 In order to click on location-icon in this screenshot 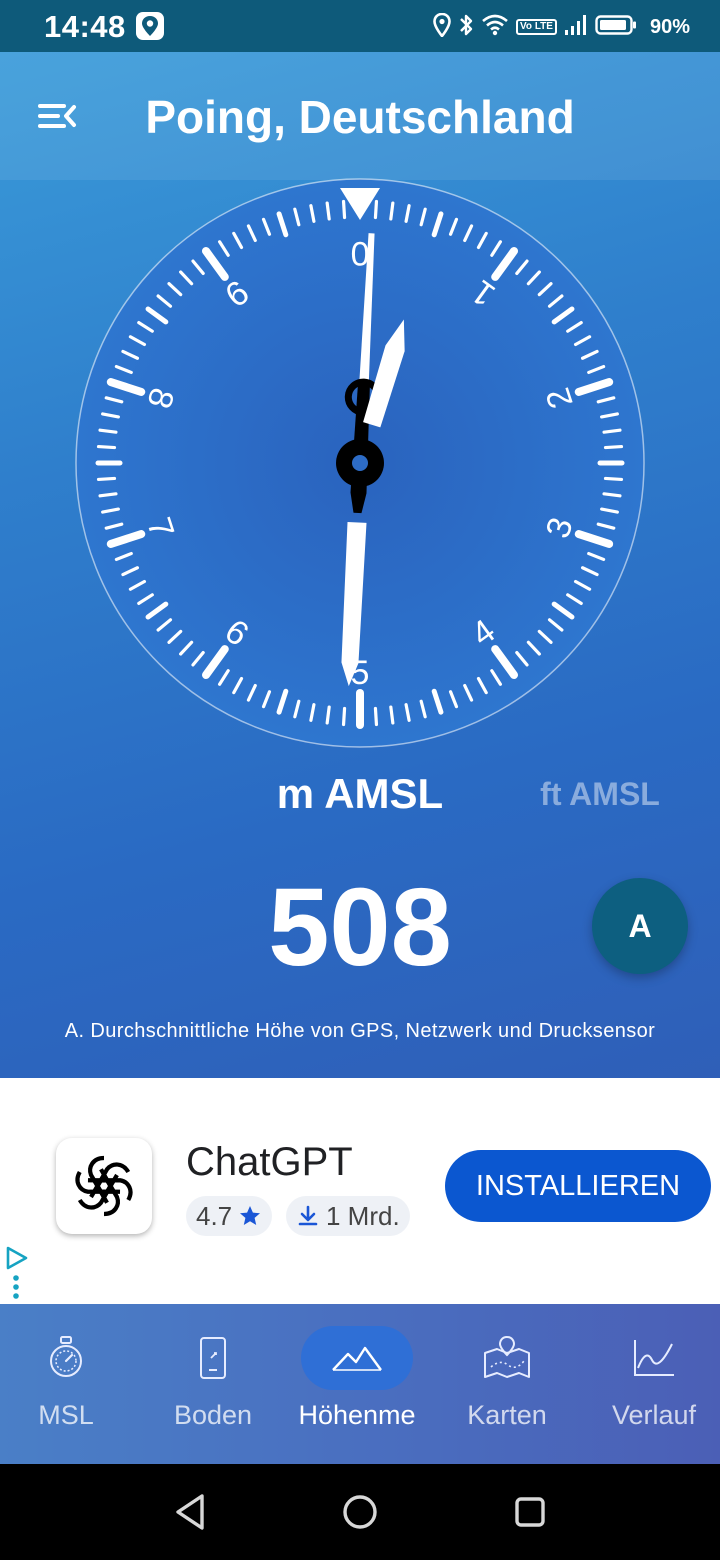, I will do `click(442, 27)`.